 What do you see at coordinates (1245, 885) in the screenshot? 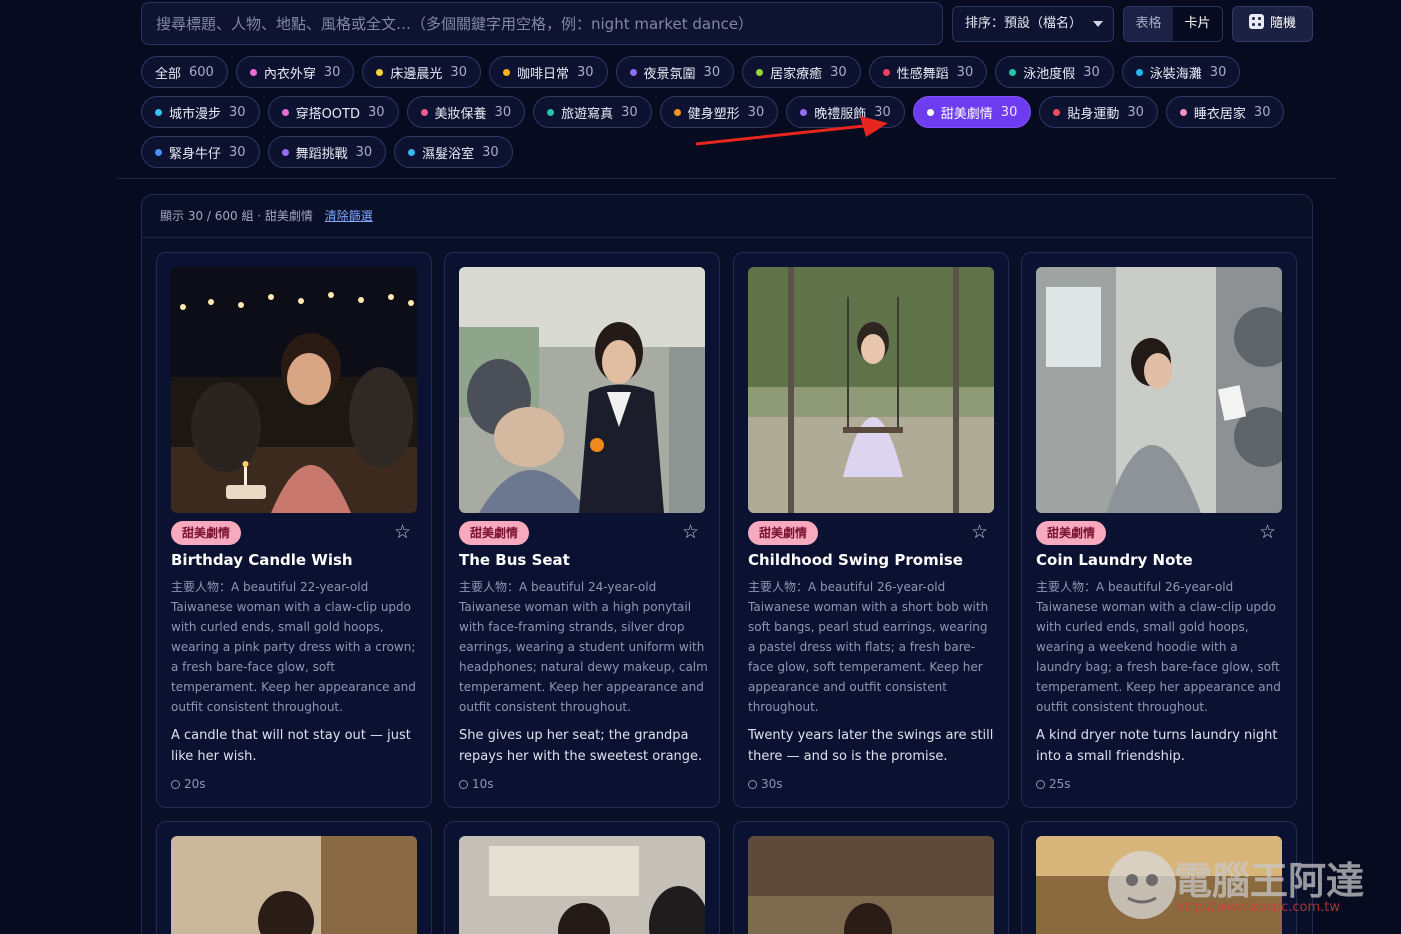
I see `watermark-logo: 電腦王阿達 http://www.kocpc.com.tw` at bounding box center [1245, 885].